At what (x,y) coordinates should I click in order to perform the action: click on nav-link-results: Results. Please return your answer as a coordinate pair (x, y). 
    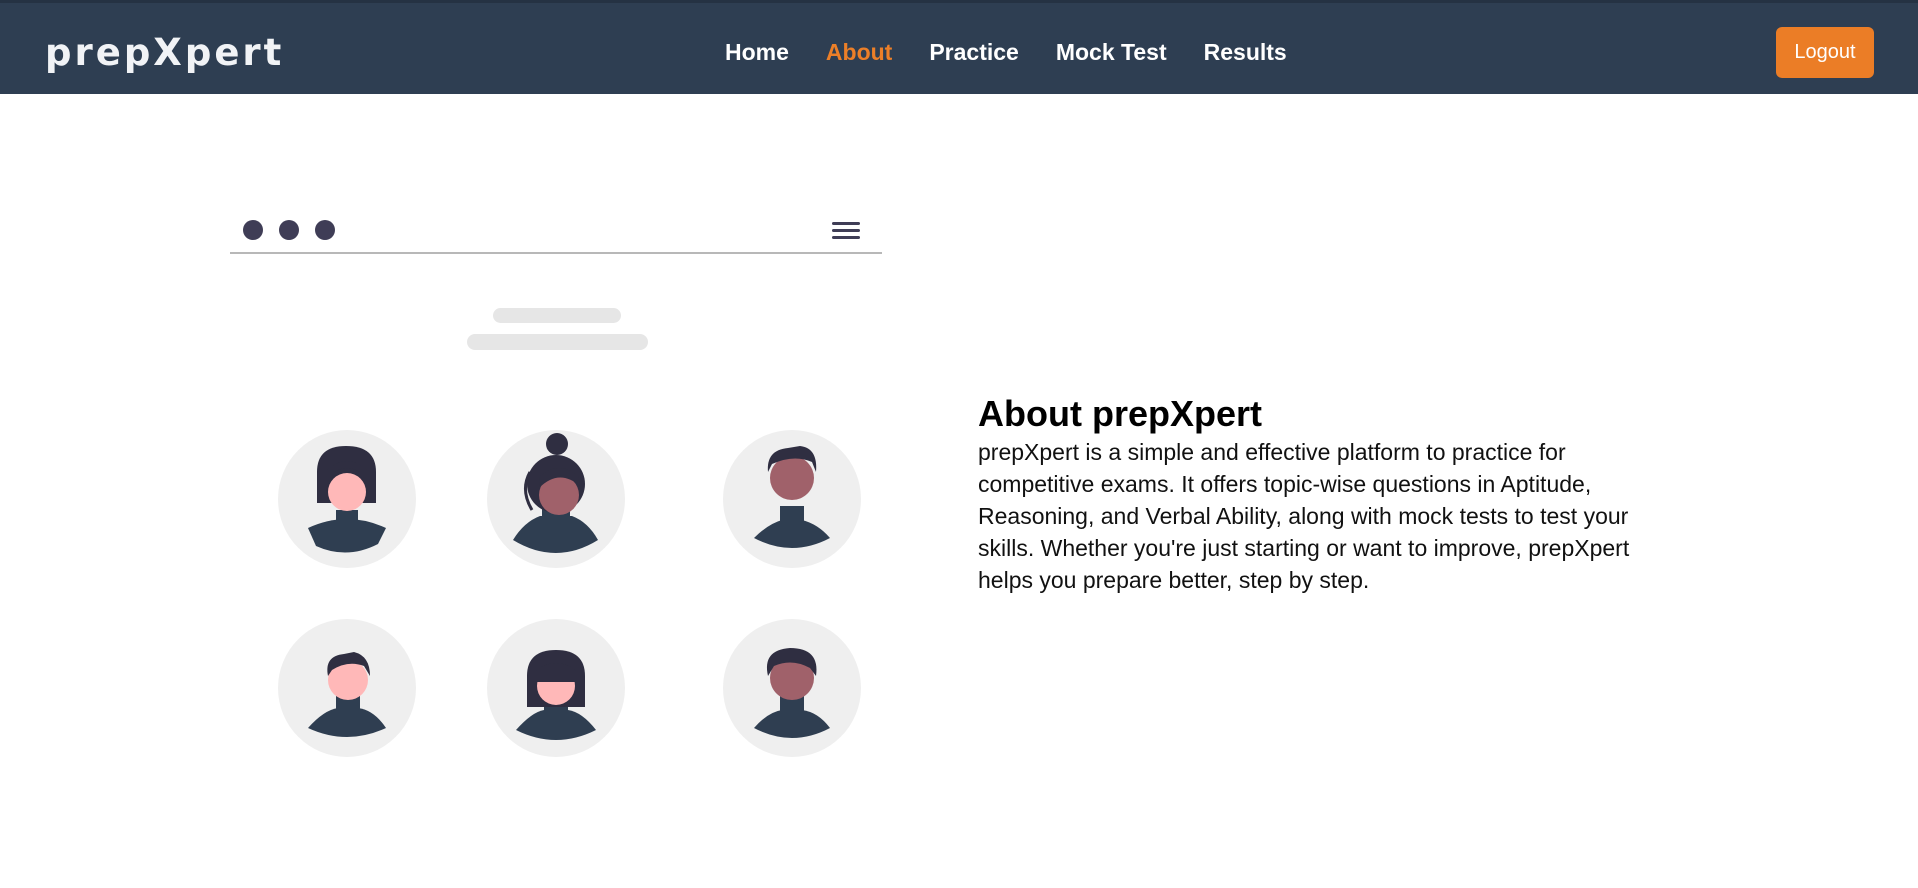
    Looking at the image, I should click on (1245, 52).